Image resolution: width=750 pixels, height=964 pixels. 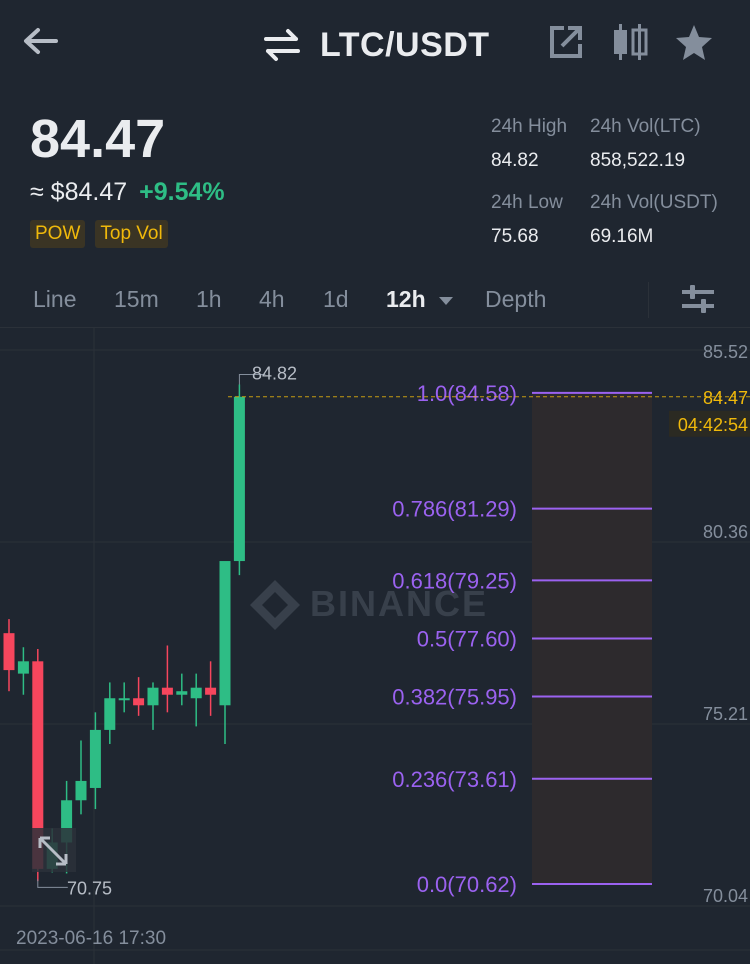 I want to click on binance-logo-icon, so click(x=275, y=605).